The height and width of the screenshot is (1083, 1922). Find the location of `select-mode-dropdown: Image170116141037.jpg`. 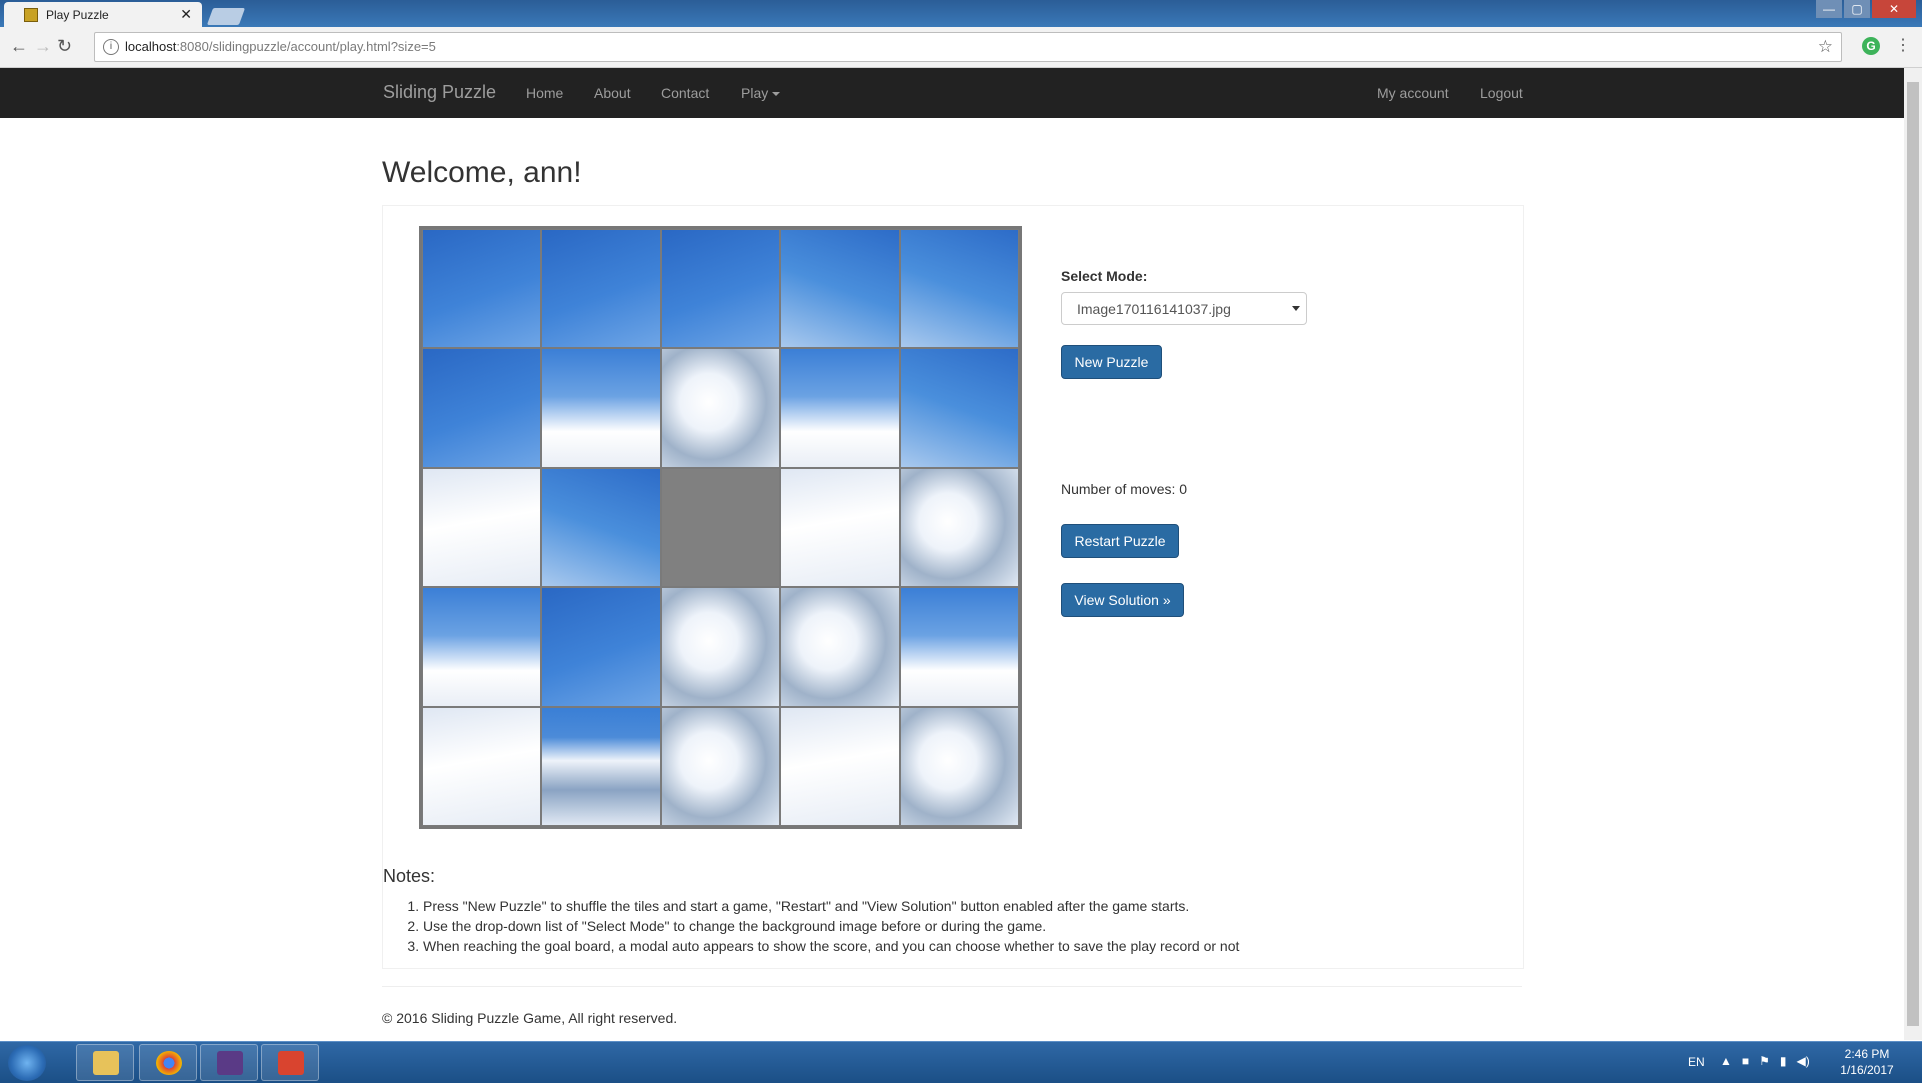

select-mode-dropdown: Image170116141037.jpg is located at coordinates (1184, 308).